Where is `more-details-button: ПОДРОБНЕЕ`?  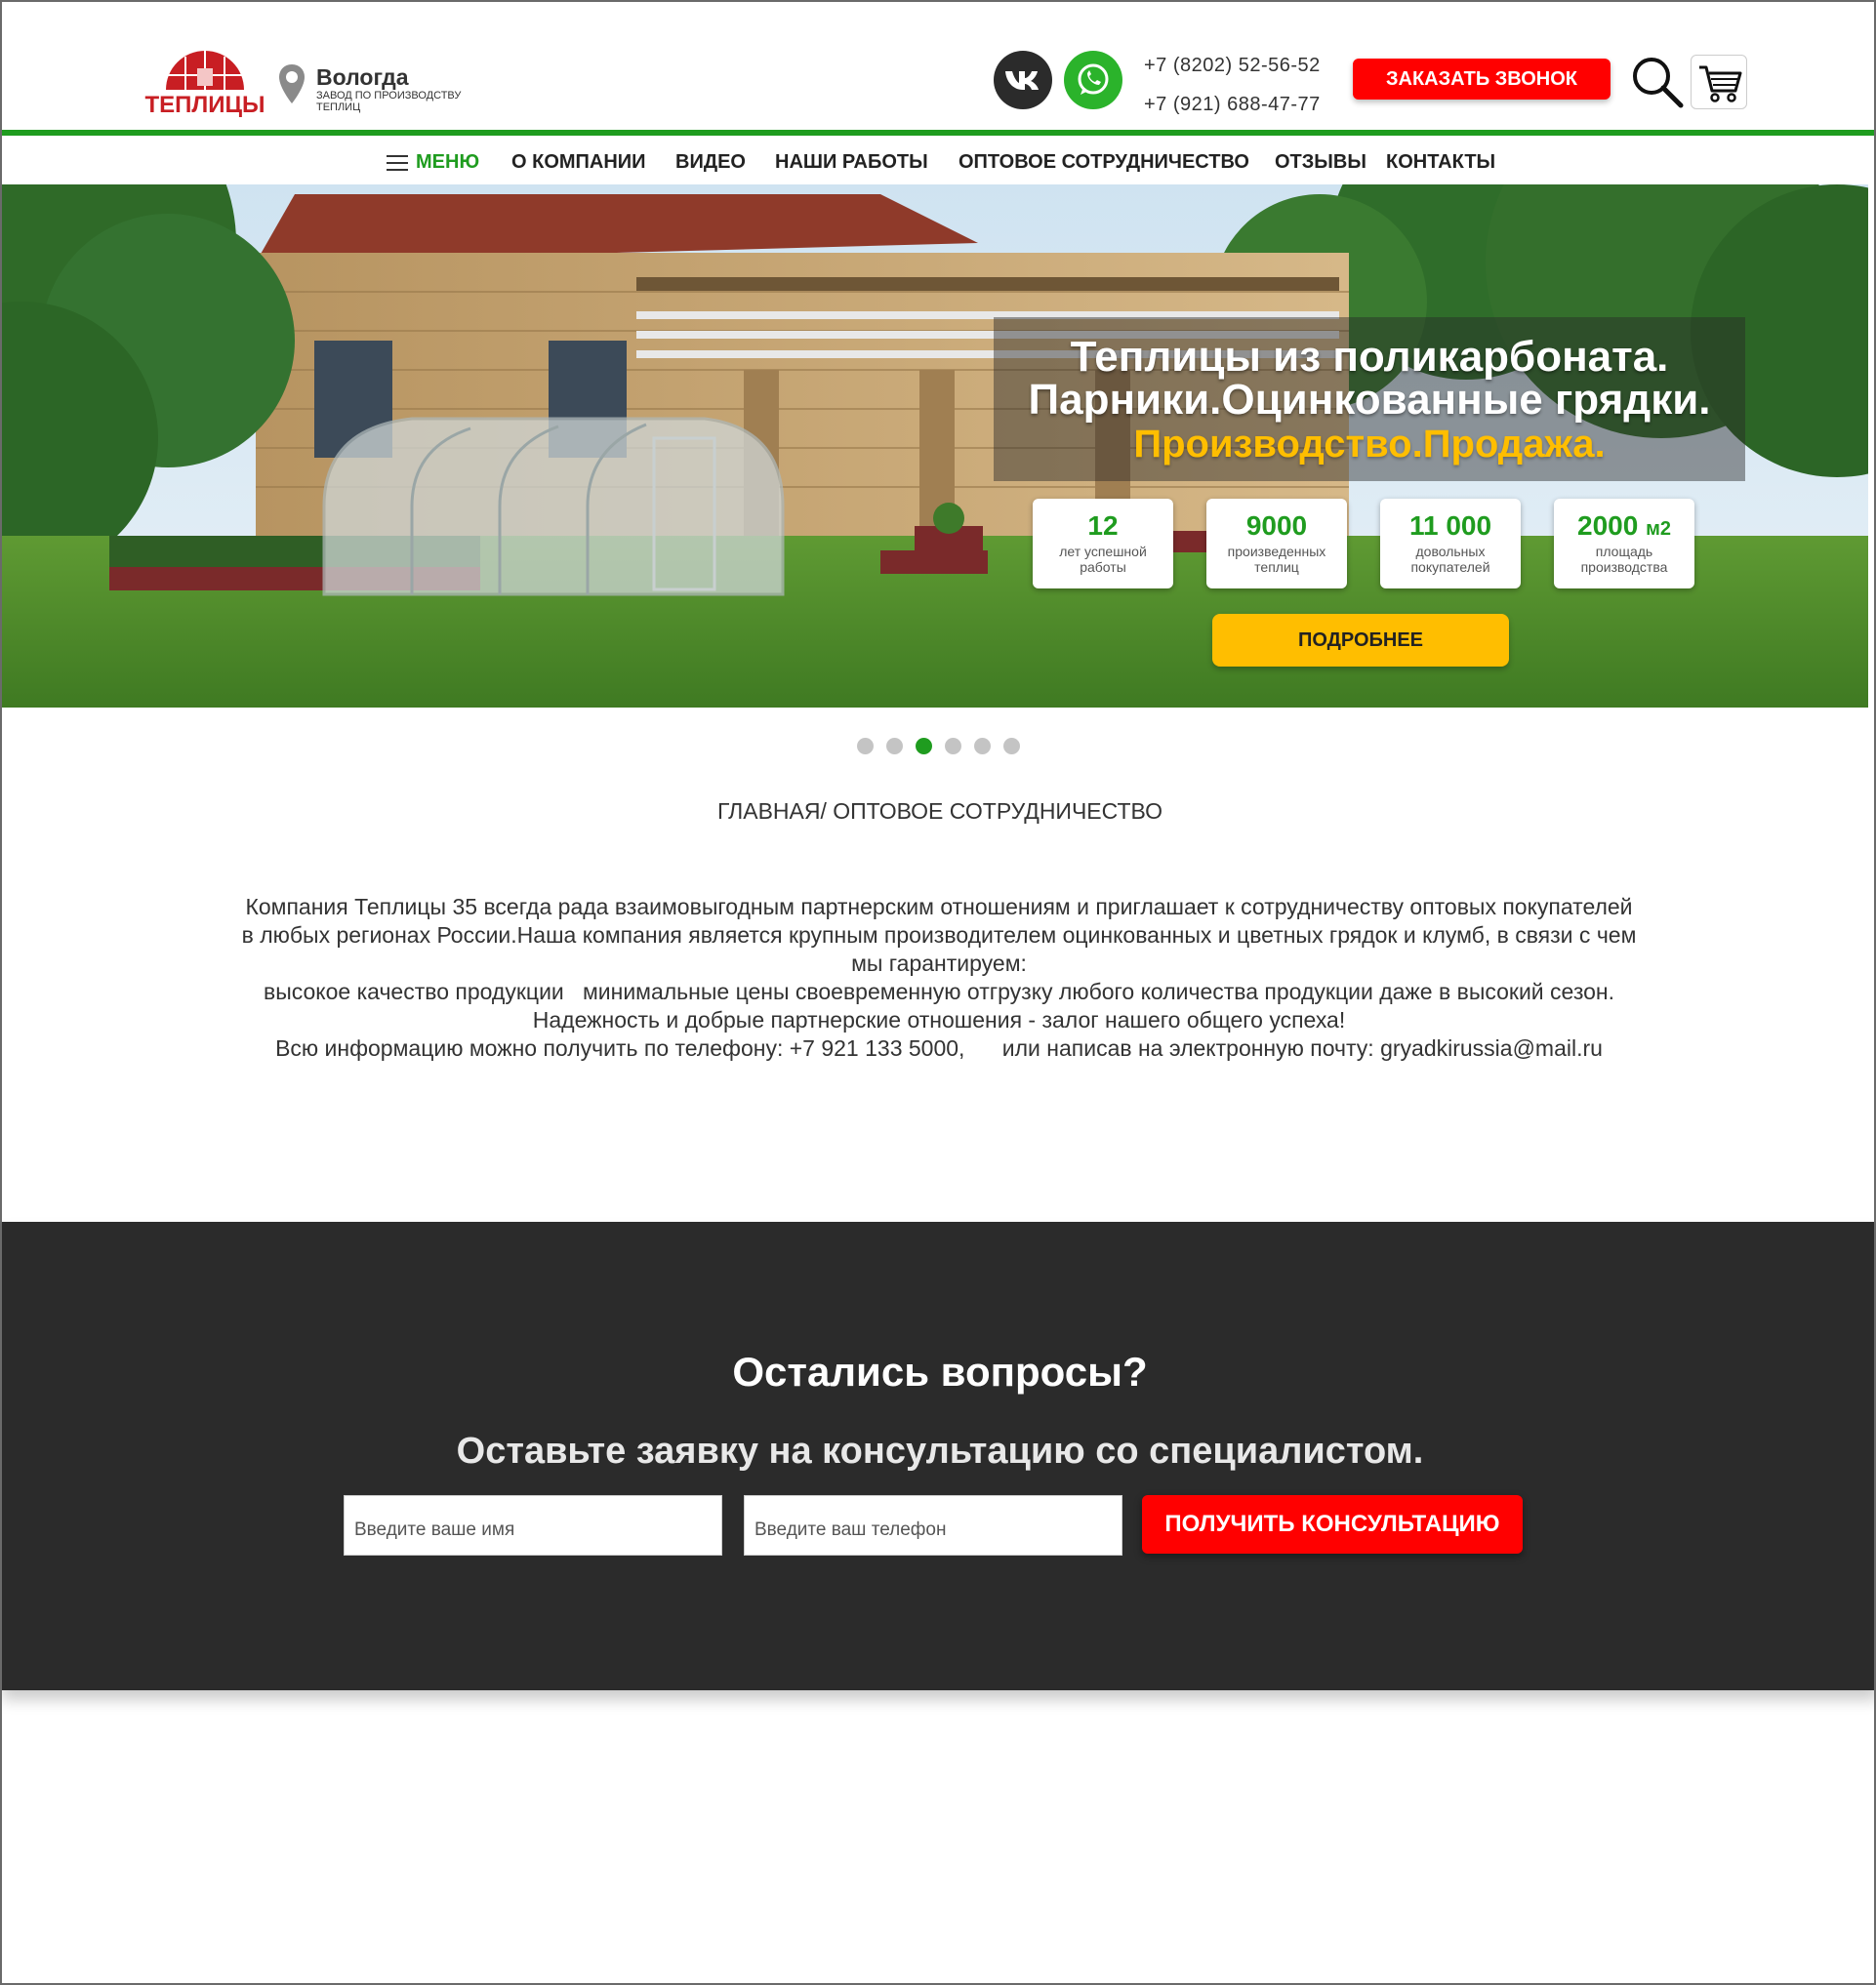 more-details-button: ПОДРОБНЕЕ is located at coordinates (1360, 640).